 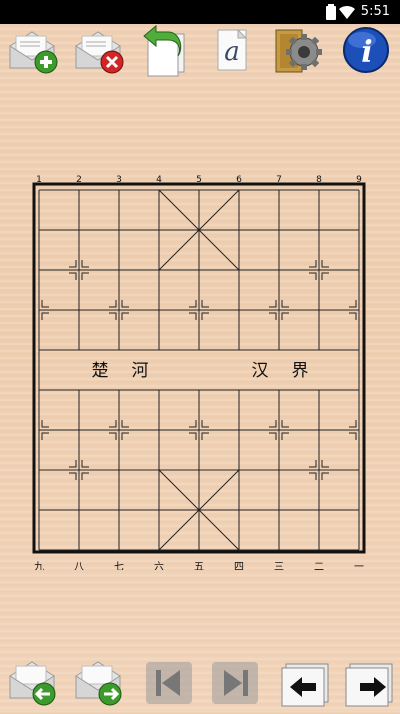 I want to click on river-label: 汉, so click(x=260, y=371).